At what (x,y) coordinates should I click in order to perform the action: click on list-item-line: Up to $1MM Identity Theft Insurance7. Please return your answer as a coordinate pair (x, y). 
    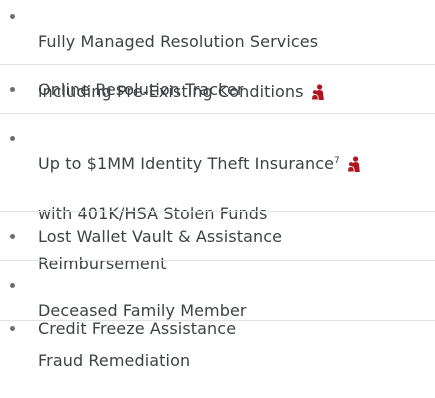
    Looking at the image, I should click on (200, 163).